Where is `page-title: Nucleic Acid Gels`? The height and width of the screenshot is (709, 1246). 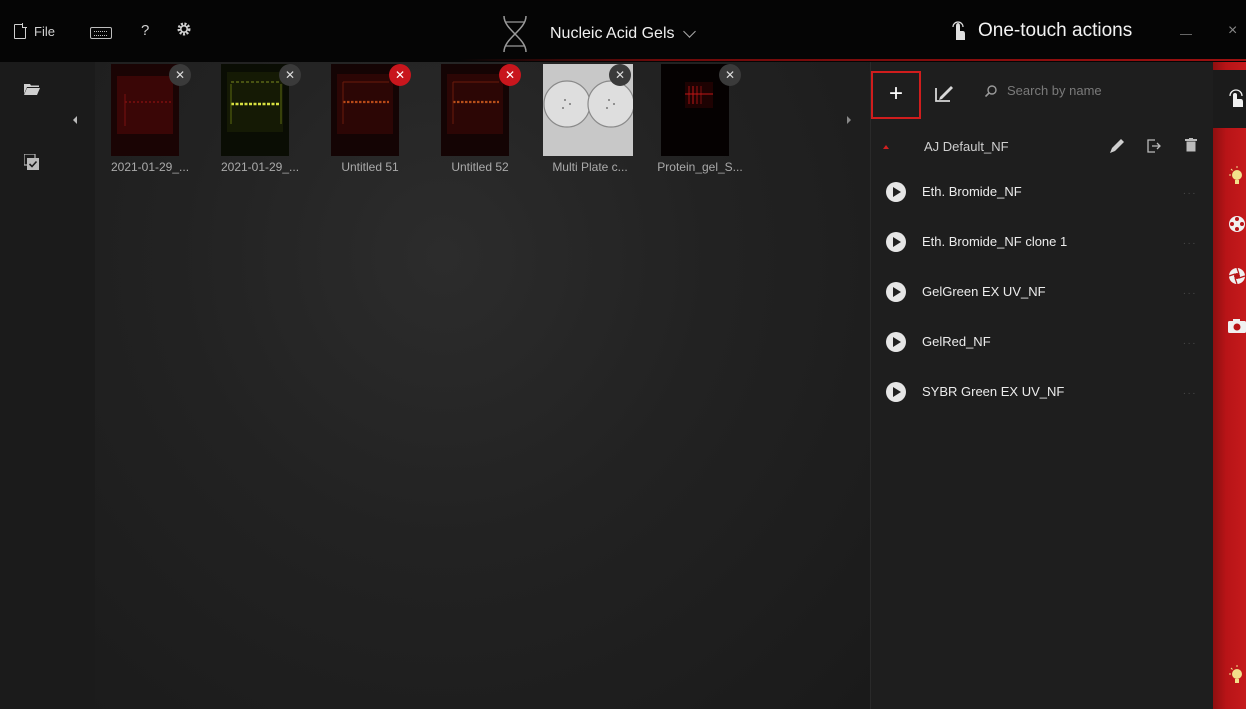 page-title: Nucleic Acid Gels is located at coordinates (612, 33).